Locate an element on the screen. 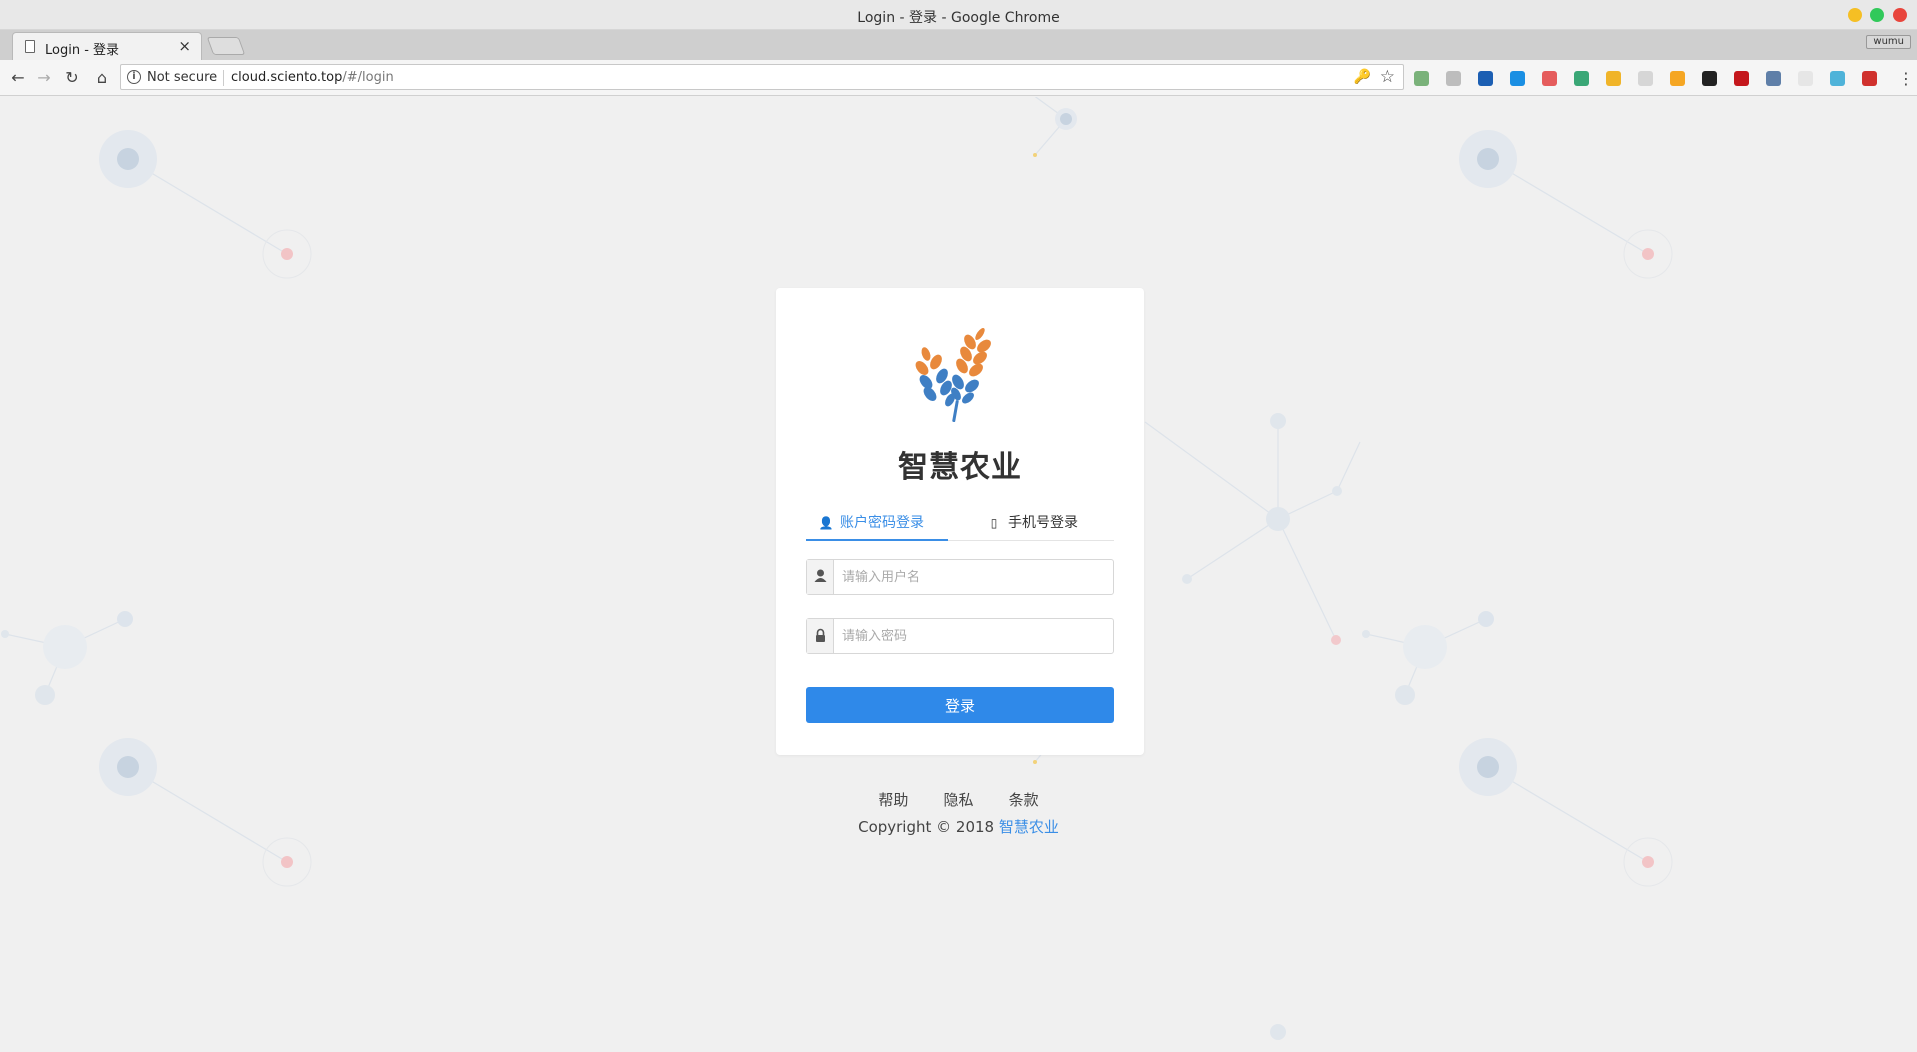  image-extension-icon is located at coordinates (1453, 78).